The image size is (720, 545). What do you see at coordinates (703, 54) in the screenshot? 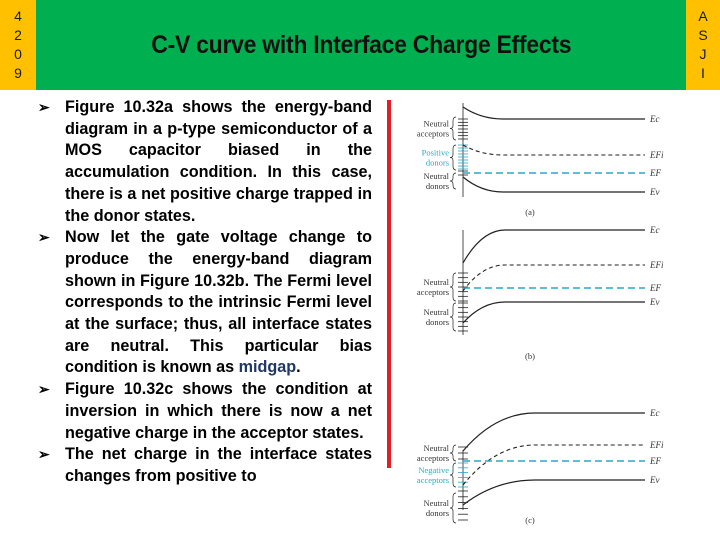
I see `right-code-char: J` at bounding box center [703, 54].